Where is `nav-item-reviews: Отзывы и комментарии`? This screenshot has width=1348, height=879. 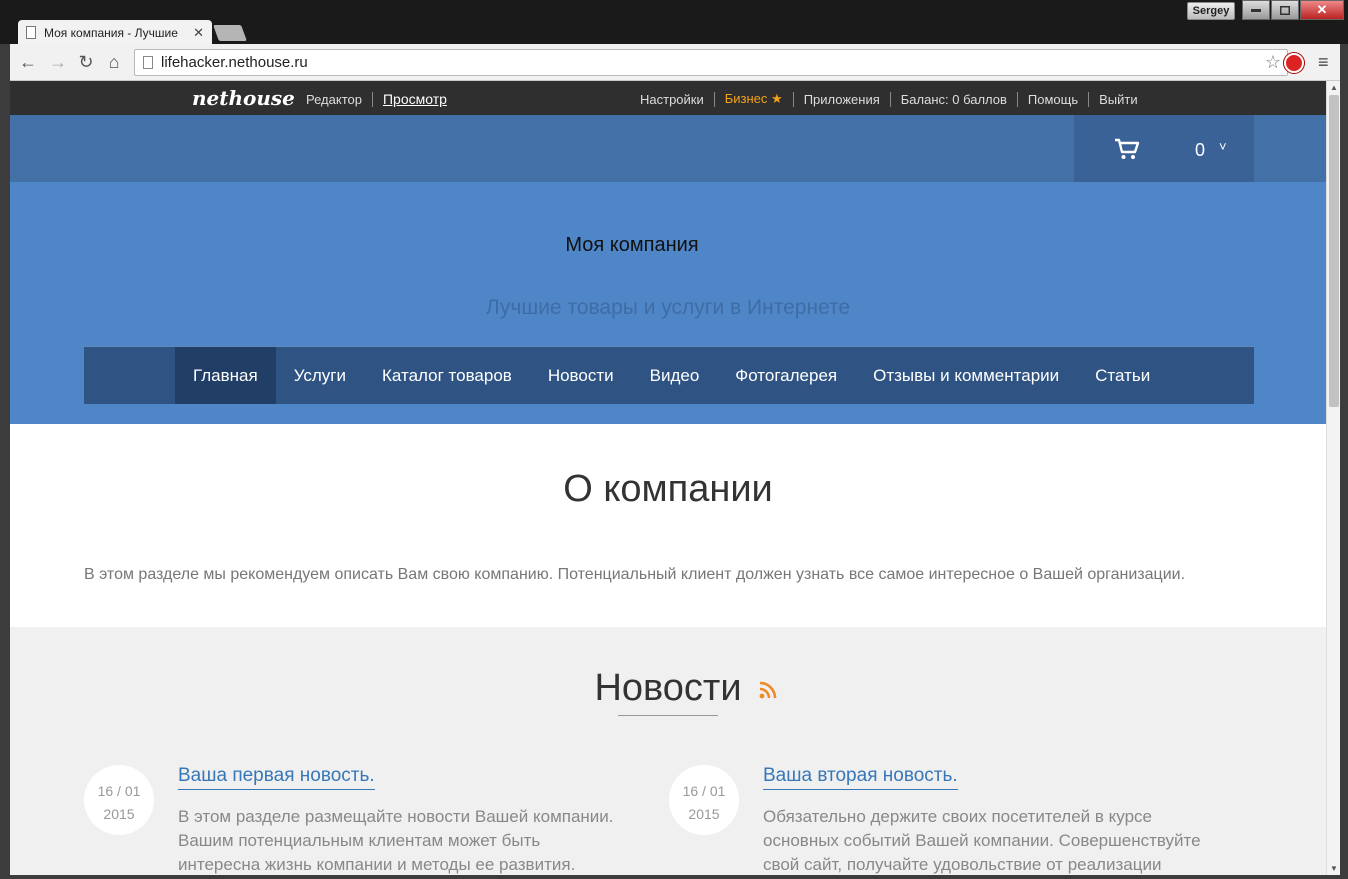
nav-item-reviews: Отзывы и комментарии is located at coordinates (966, 375).